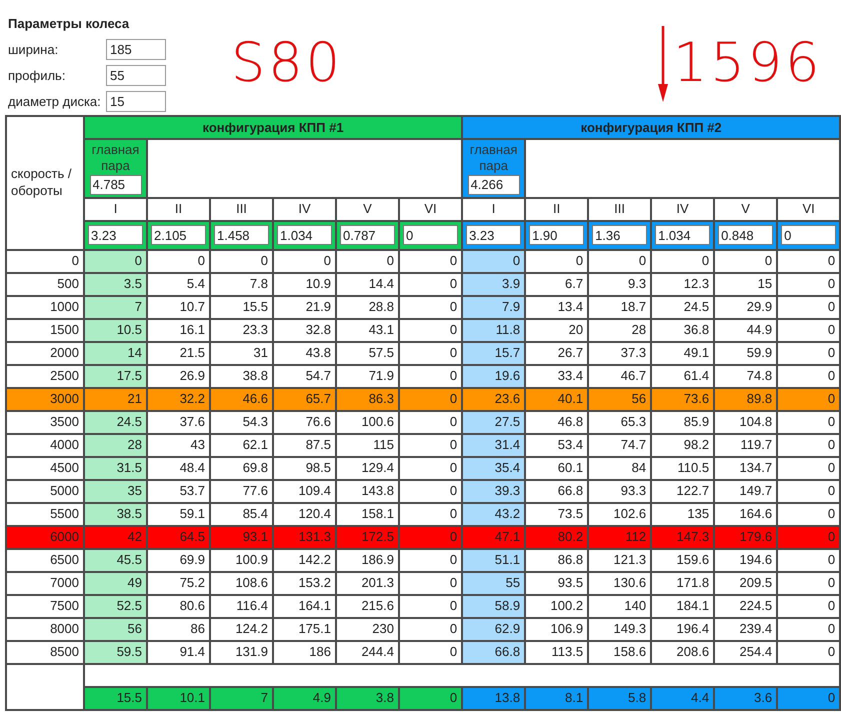 Image resolution: width=841 pixels, height=719 pixels. Describe the element at coordinates (136, 49) in the screenshot. I see `input-field: 185` at that location.